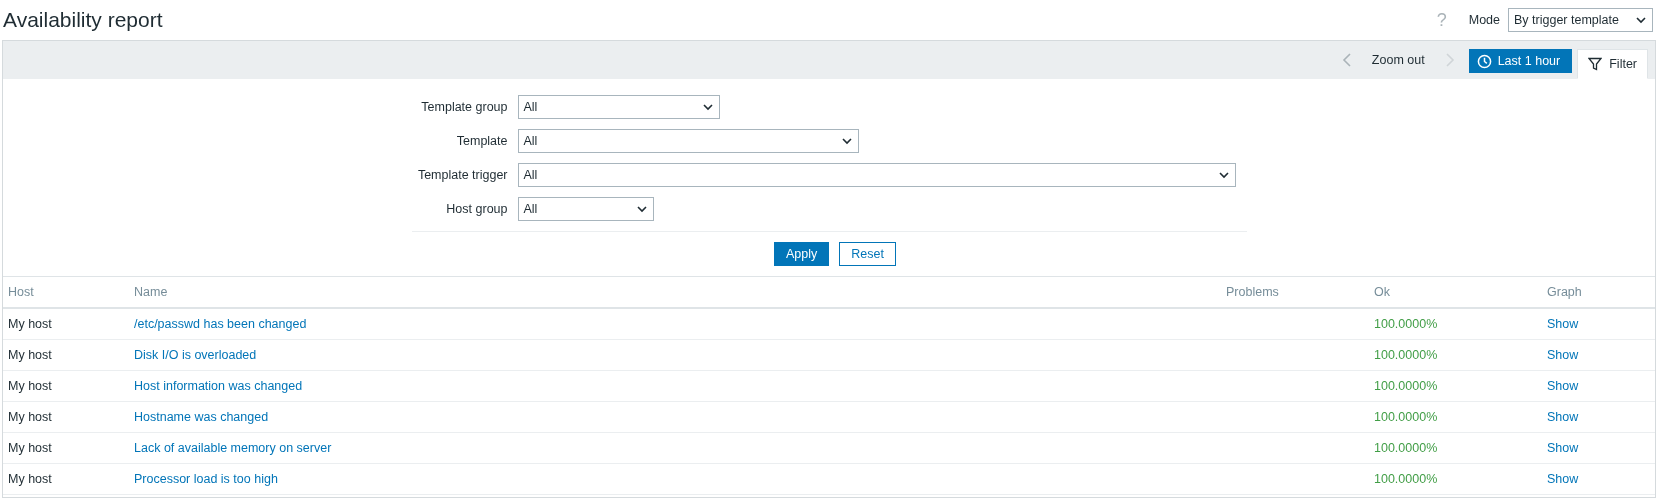 The width and height of the screenshot is (1657, 498). I want to click on trigger-link: /etc/passwd has been changed, so click(220, 324).